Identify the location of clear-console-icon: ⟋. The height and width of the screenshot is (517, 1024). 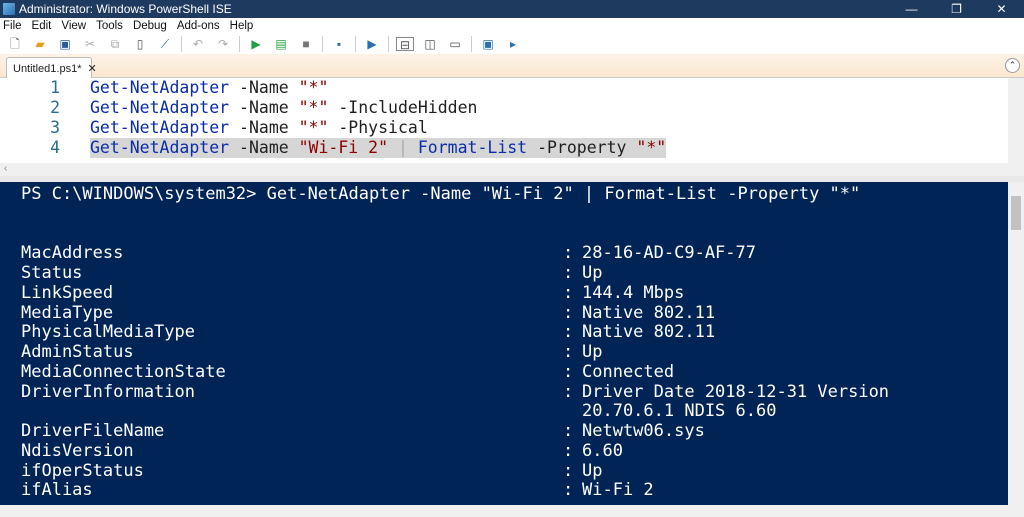
(165, 44).